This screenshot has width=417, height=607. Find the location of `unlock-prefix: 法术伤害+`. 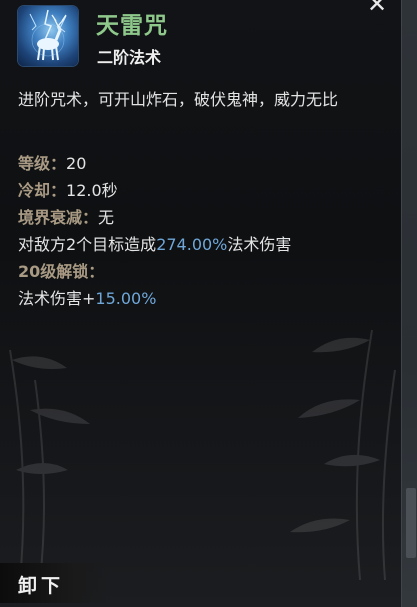

unlock-prefix: 法术伤害+ is located at coordinates (57, 298).